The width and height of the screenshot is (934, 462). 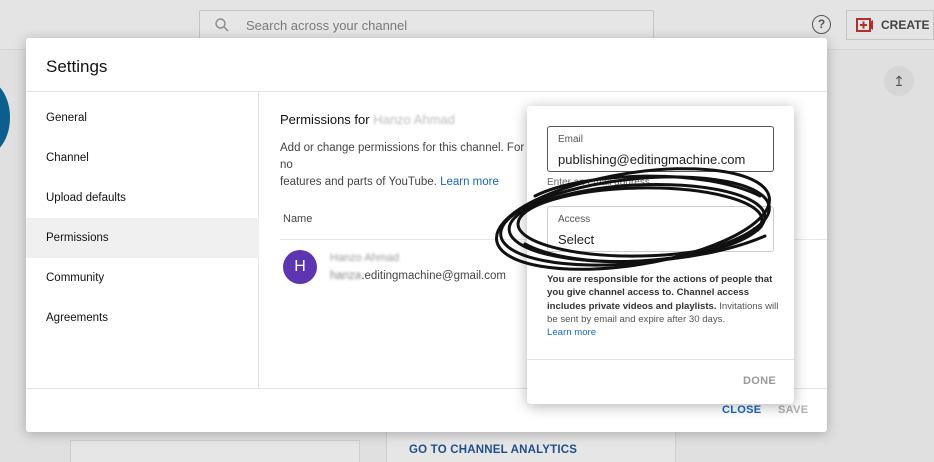 I want to click on nav-item-permissions: Permissions, so click(x=142, y=238).